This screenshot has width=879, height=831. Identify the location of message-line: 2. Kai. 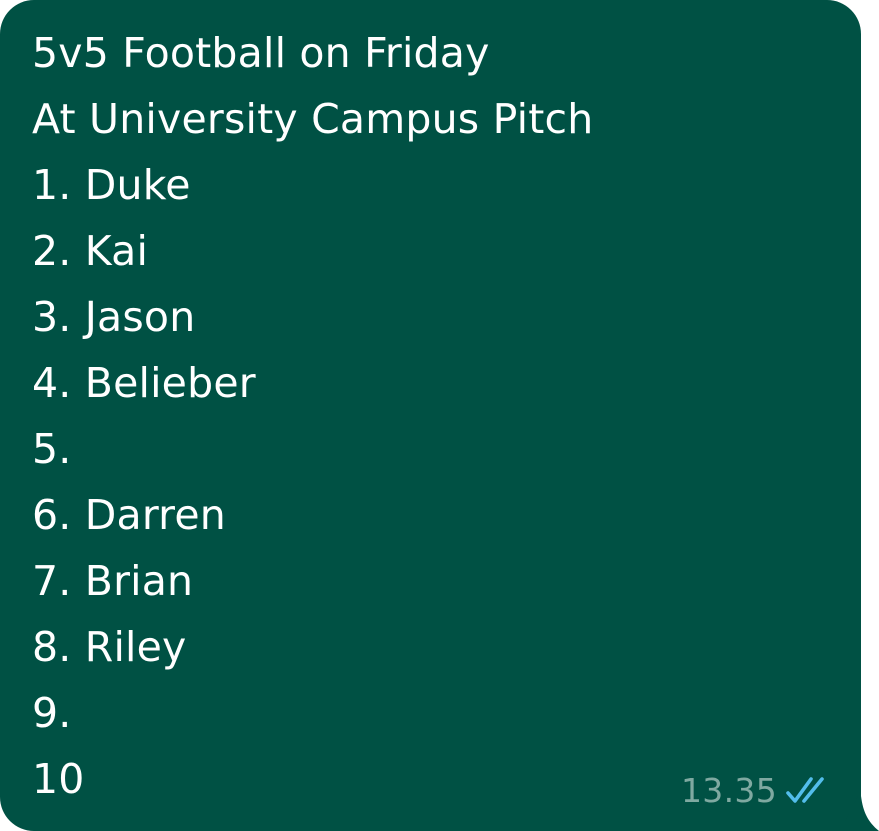
(90, 251).